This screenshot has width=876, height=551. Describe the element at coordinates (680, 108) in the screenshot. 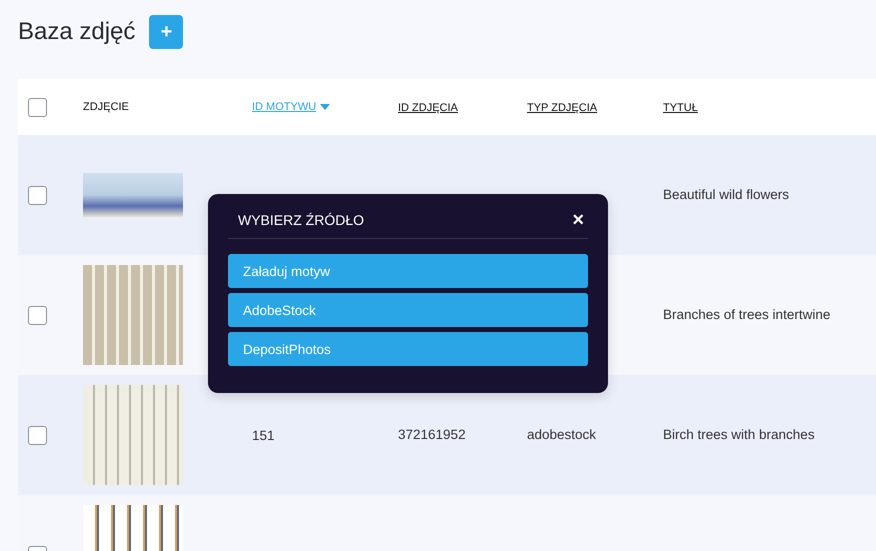

I see `column-sort-link: TYTUŁ` at that location.